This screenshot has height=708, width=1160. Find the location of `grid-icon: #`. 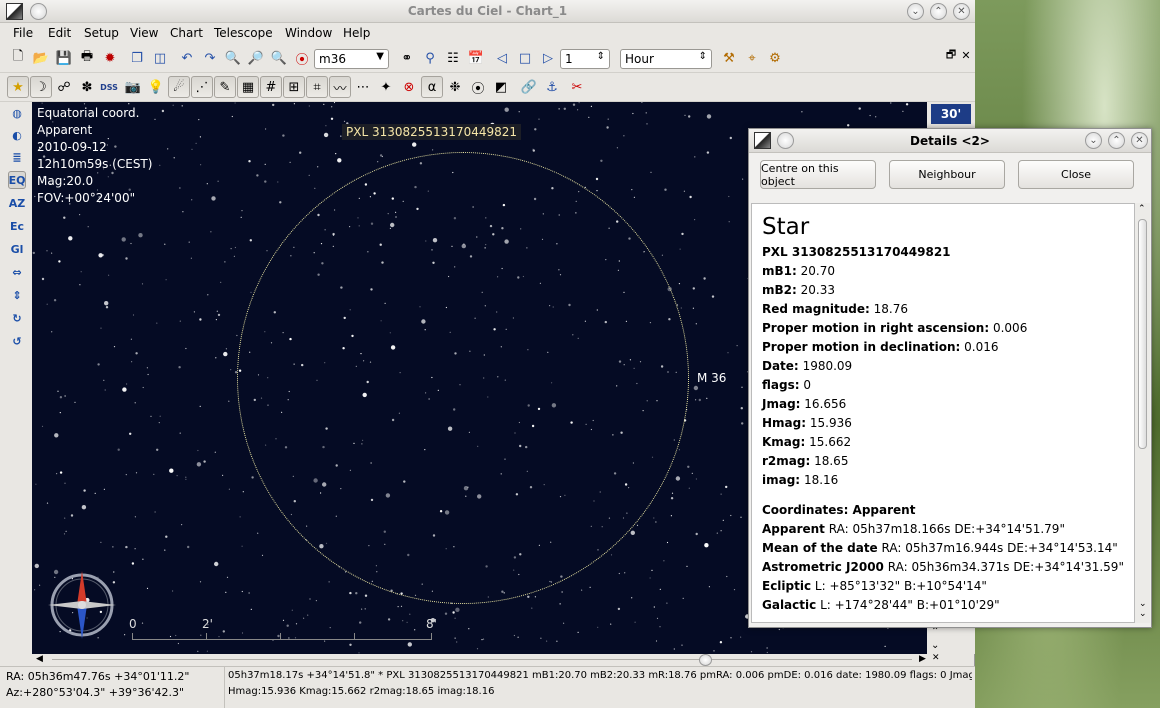

grid-icon: # is located at coordinates (271, 87).